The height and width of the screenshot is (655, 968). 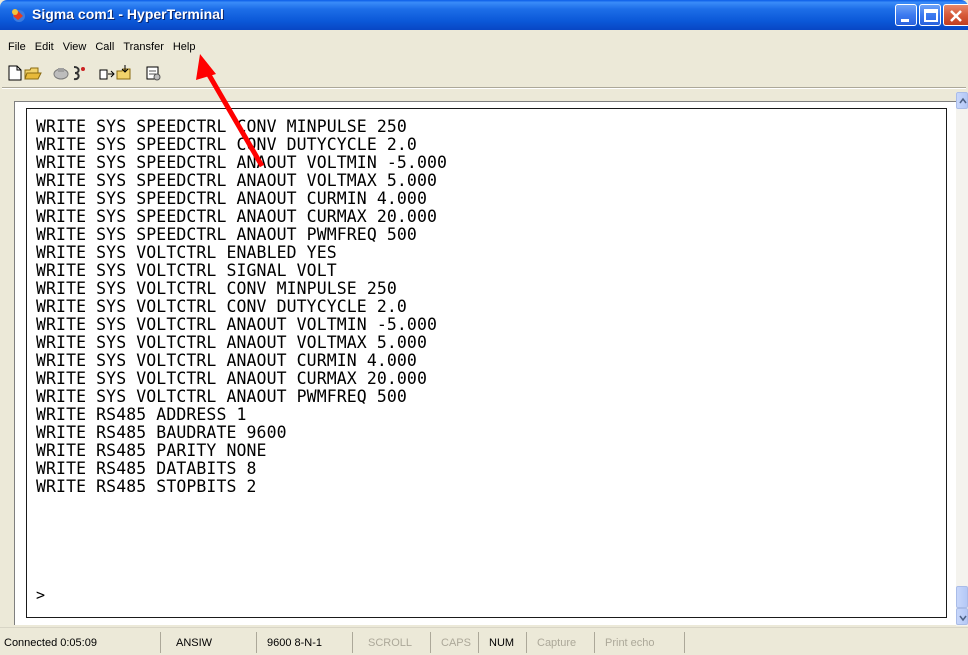 I want to click on terminal-line: WRITE RS485 STOPBITS 2, so click(x=146, y=487).